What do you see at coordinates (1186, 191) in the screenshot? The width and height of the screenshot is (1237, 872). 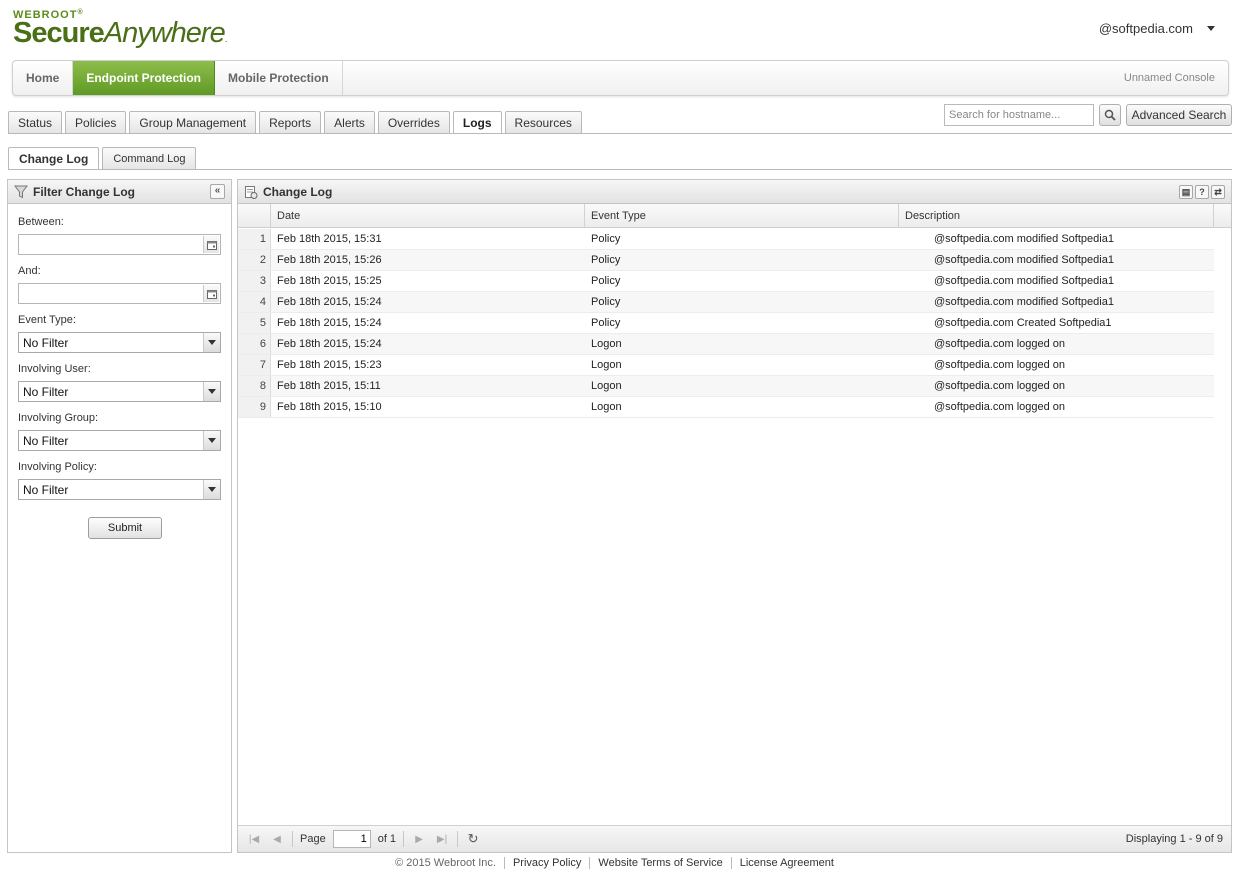 I see `export-icon: ▤` at bounding box center [1186, 191].